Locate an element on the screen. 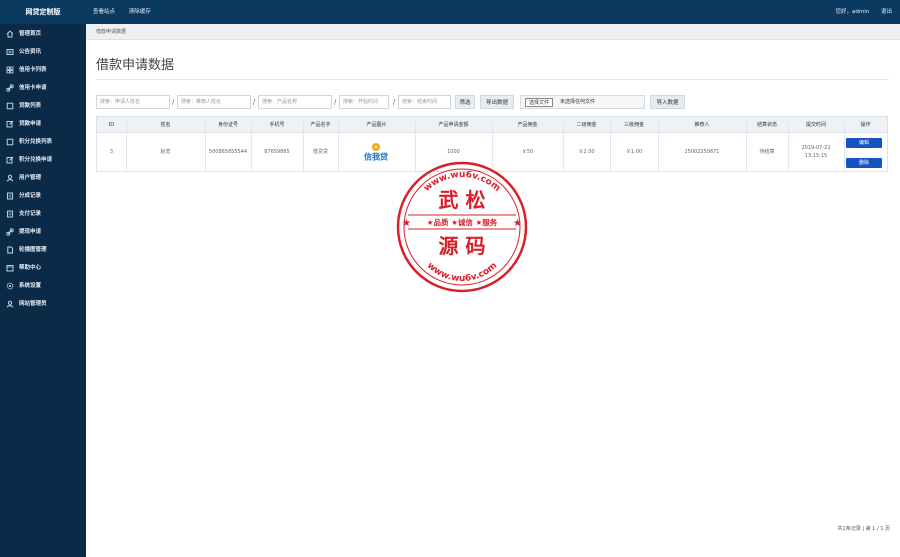  cell-commission-level2: ￥2.00 is located at coordinates (586, 152).